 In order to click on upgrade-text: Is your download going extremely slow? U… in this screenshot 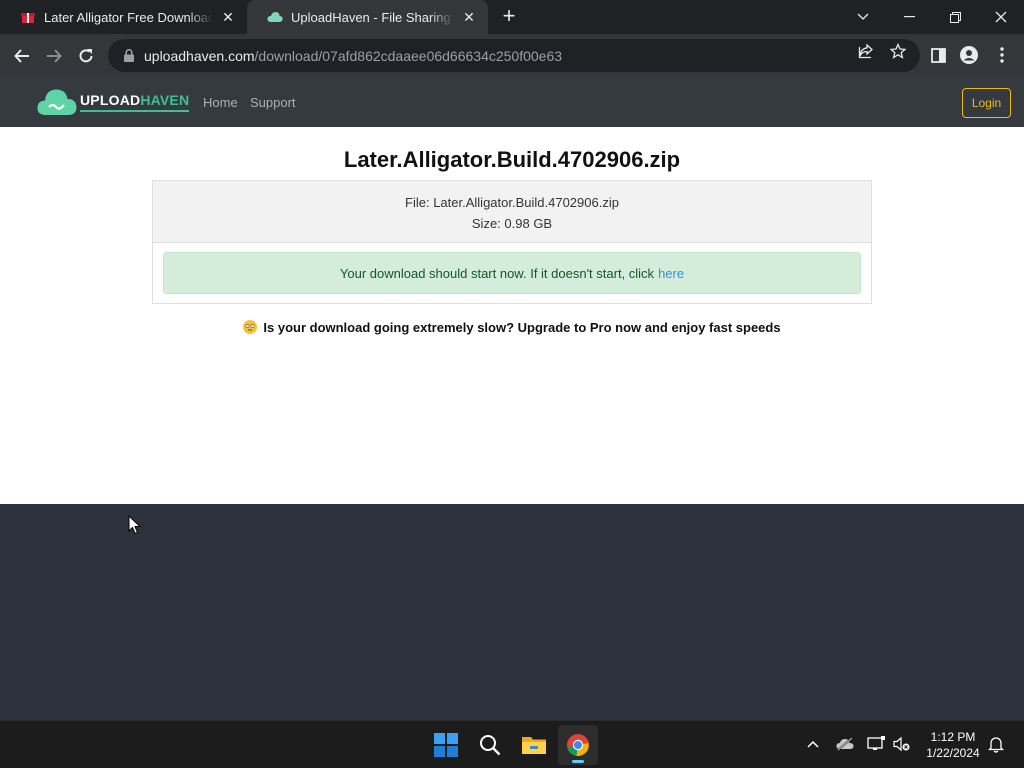, I will do `click(522, 327)`.